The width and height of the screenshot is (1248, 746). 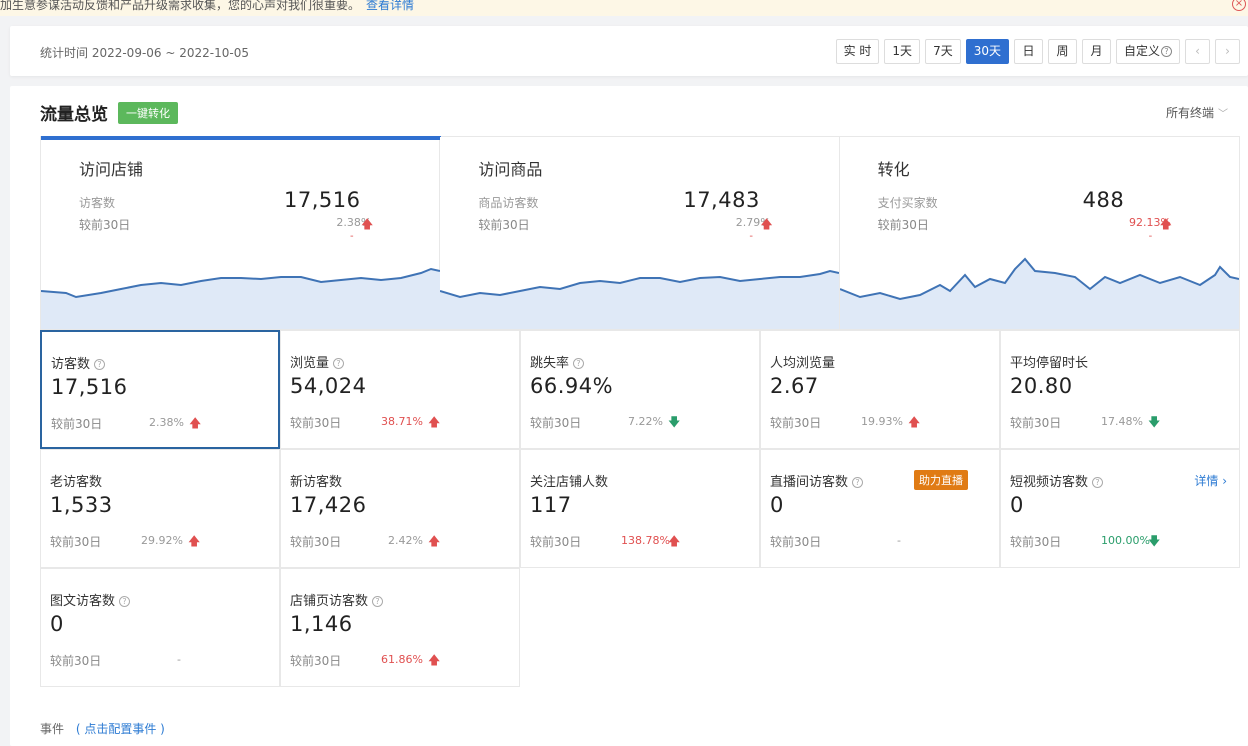 I want to click on close-icon: ×, so click(x=1239, y=5).